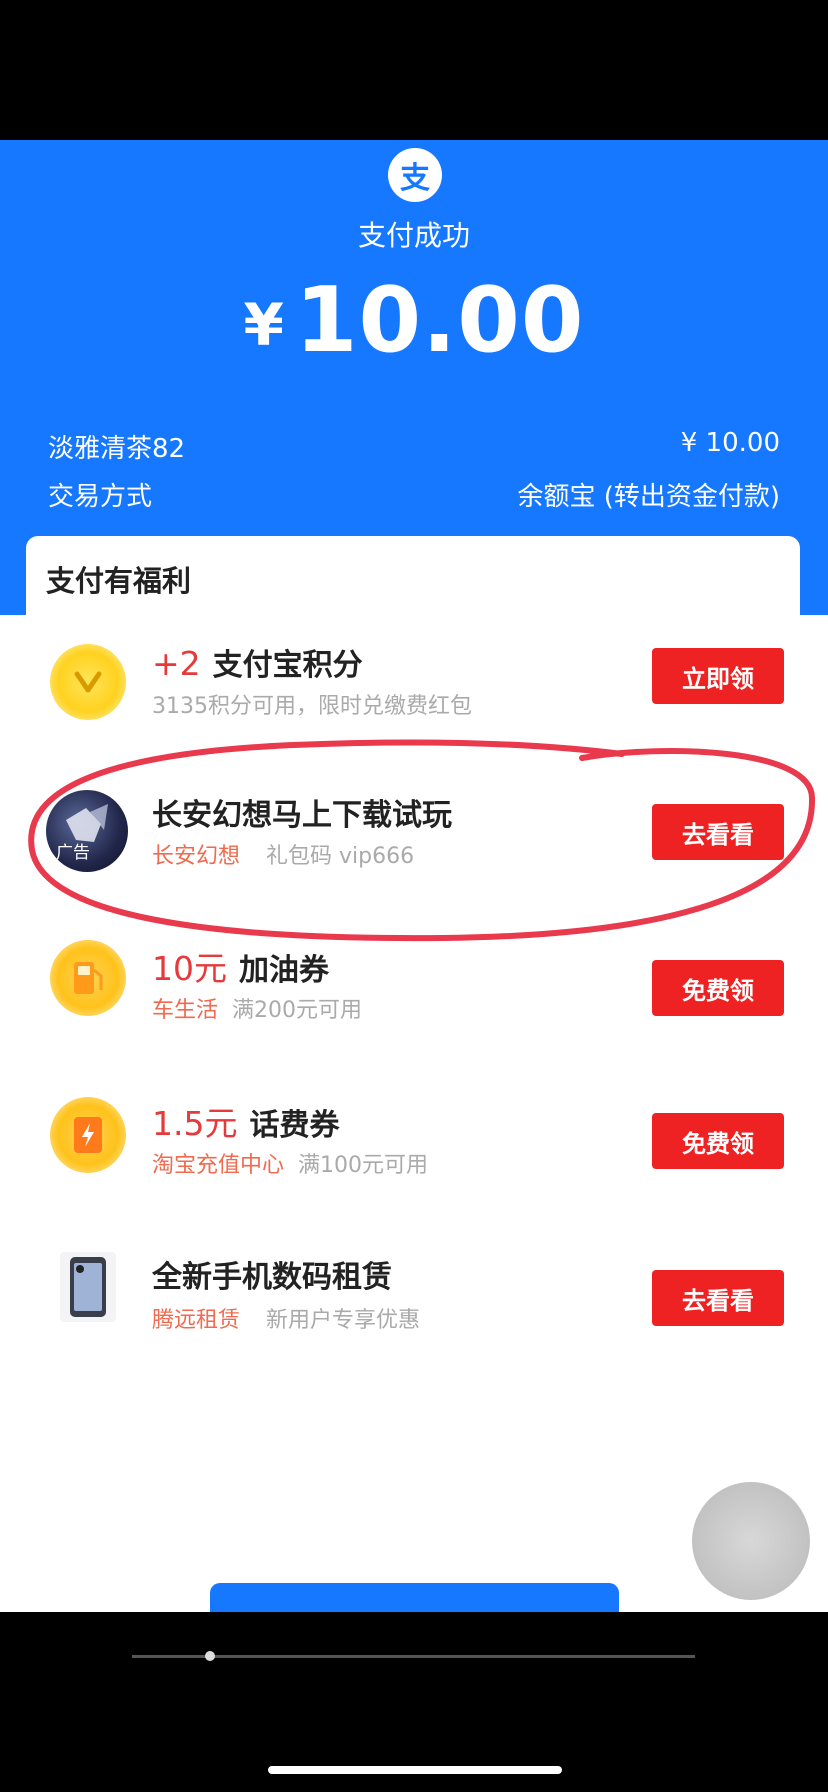 Image resolution: width=828 pixels, height=1792 pixels. What do you see at coordinates (88, 682) in the screenshot?
I see `points-coin-icon` at bounding box center [88, 682].